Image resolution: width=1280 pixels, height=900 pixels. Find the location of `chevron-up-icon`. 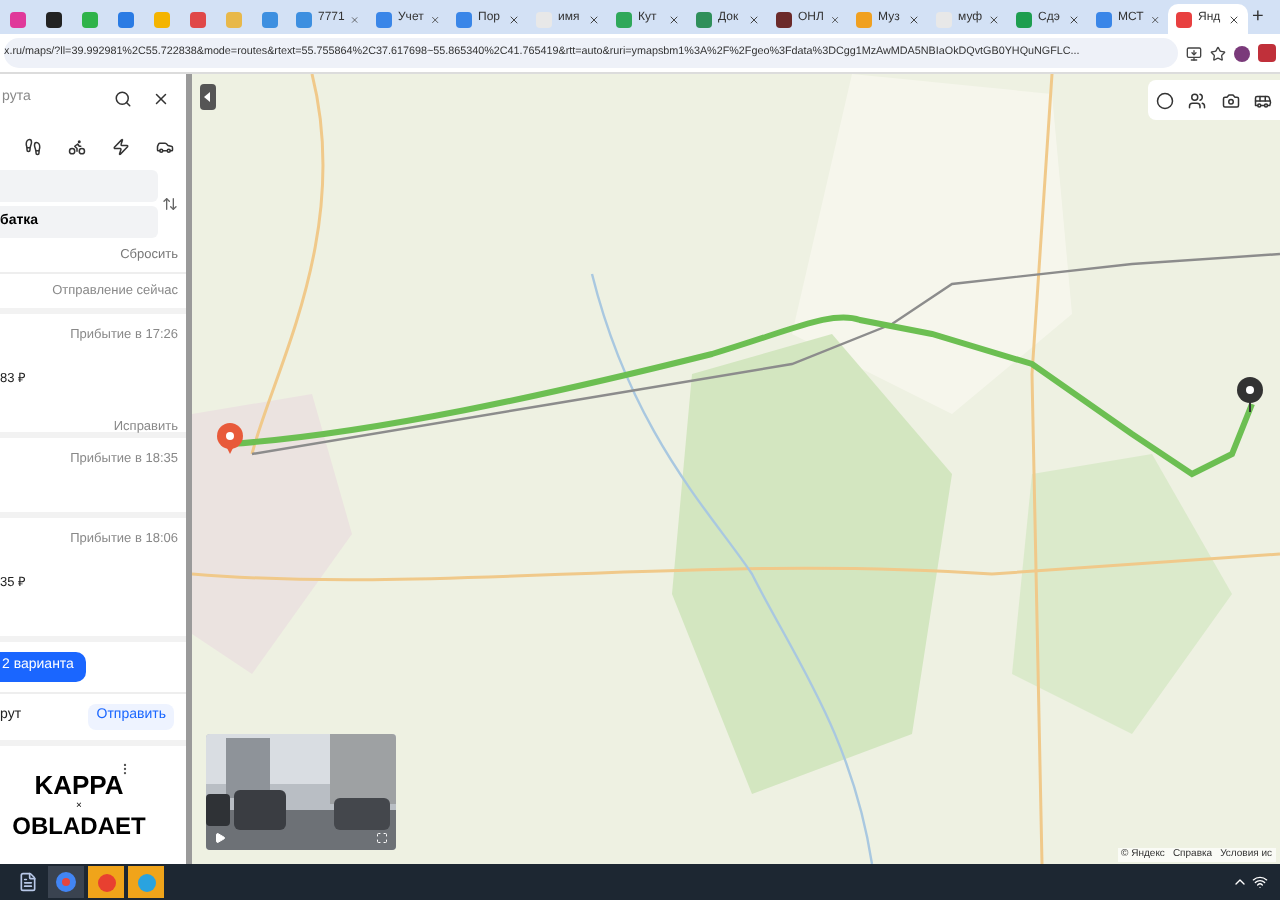

chevron-up-icon is located at coordinates (1240, 882).